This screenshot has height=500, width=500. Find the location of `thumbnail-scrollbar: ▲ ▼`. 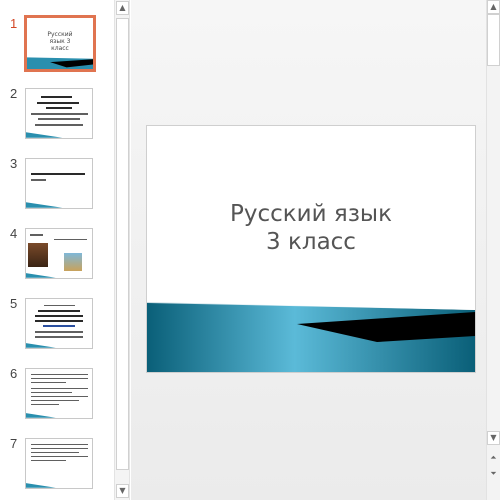

thumbnail-scrollbar: ▲ ▼ is located at coordinates (122, 250).